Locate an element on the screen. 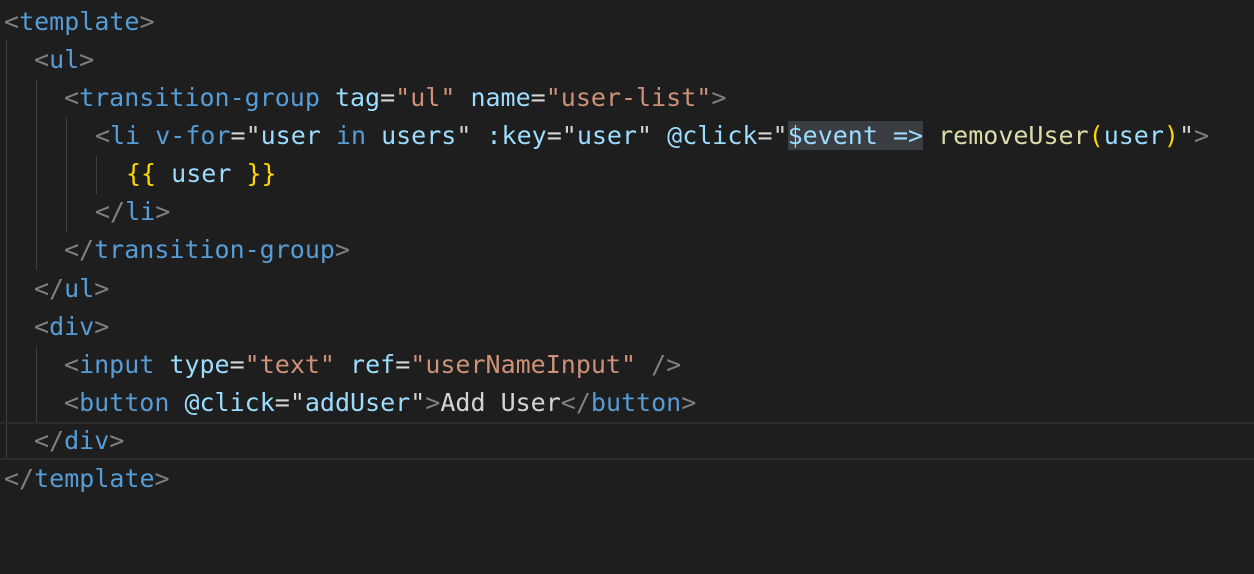  code-line-13: </template> is located at coordinates (627, 479).